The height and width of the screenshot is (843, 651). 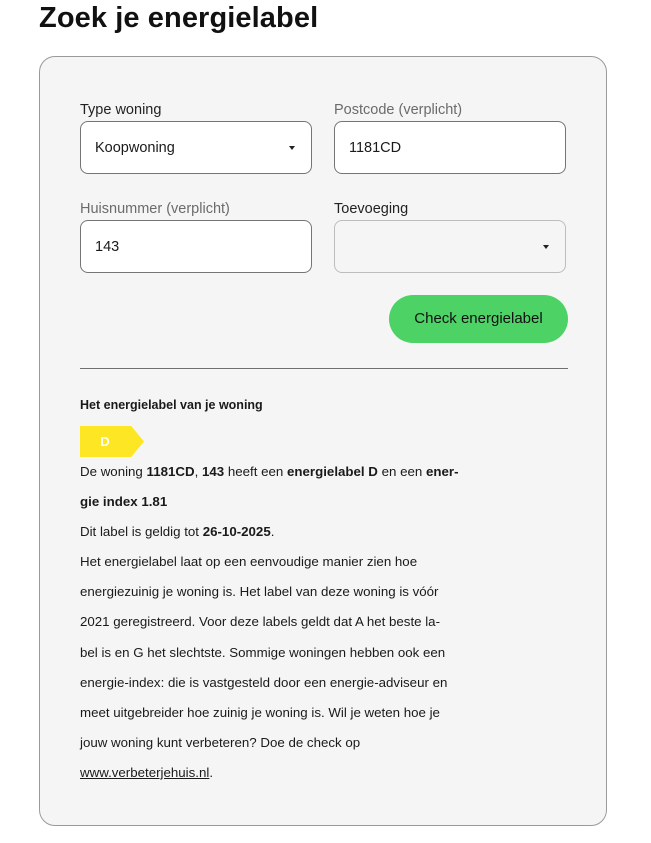 I want to click on postcode-field: 1181CD, so click(x=450, y=147).